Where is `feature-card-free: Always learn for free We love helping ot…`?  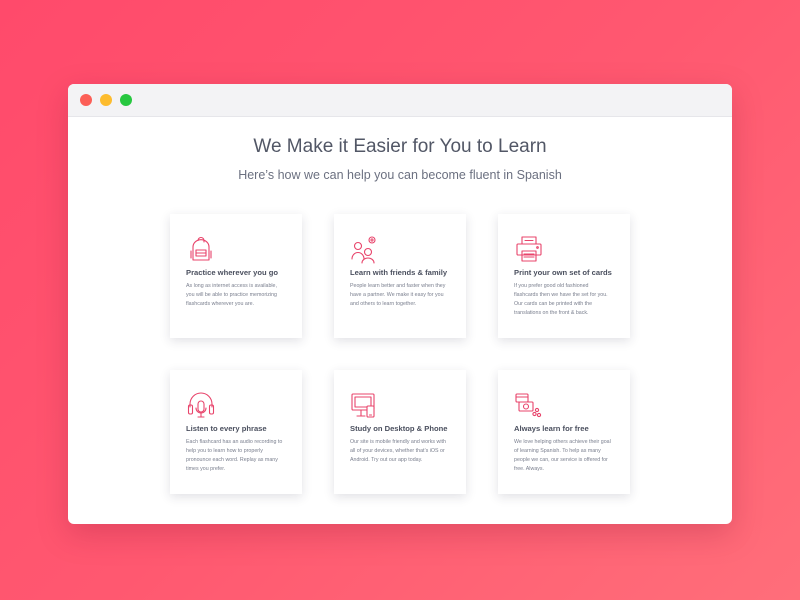
feature-card-free: Always learn for free We love helping ot… is located at coordinates (564, 432).